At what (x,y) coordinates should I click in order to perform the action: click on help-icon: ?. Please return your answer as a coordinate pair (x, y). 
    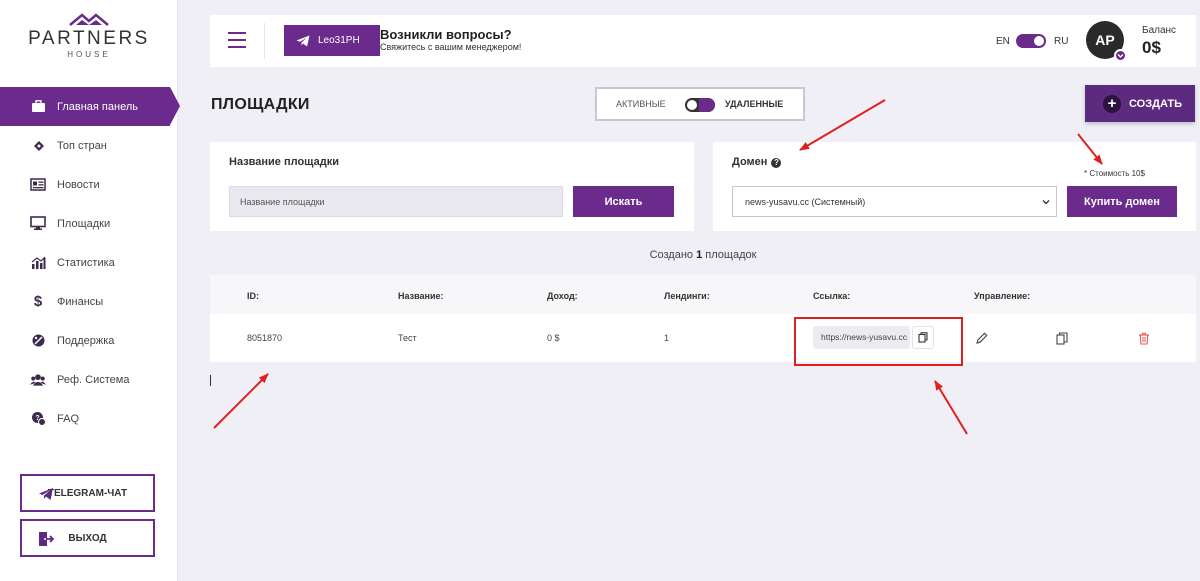
    Looking at the image, I should click on (776, 163).